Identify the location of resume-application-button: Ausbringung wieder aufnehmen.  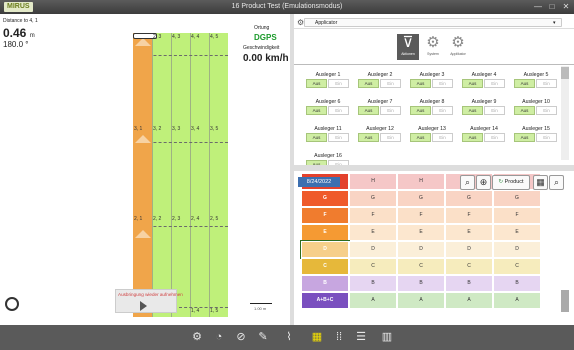
(149, 301).